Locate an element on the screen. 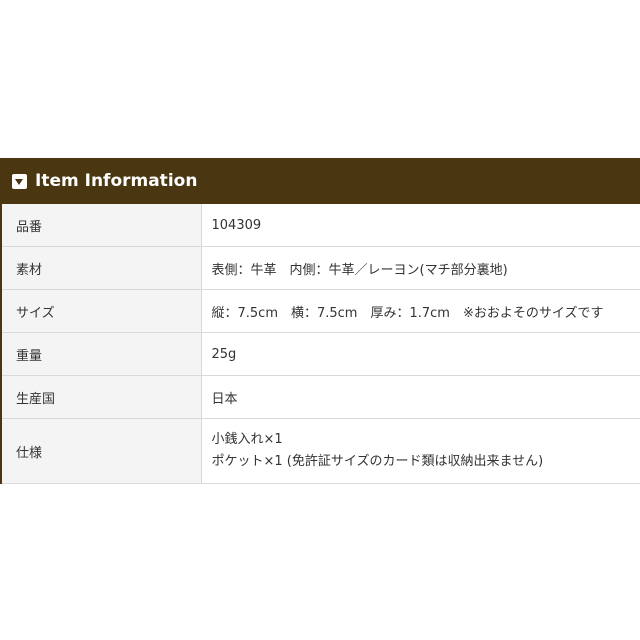 The image size is (640, 640). row-value-weight: 25g is located at coordinates (420, 354).